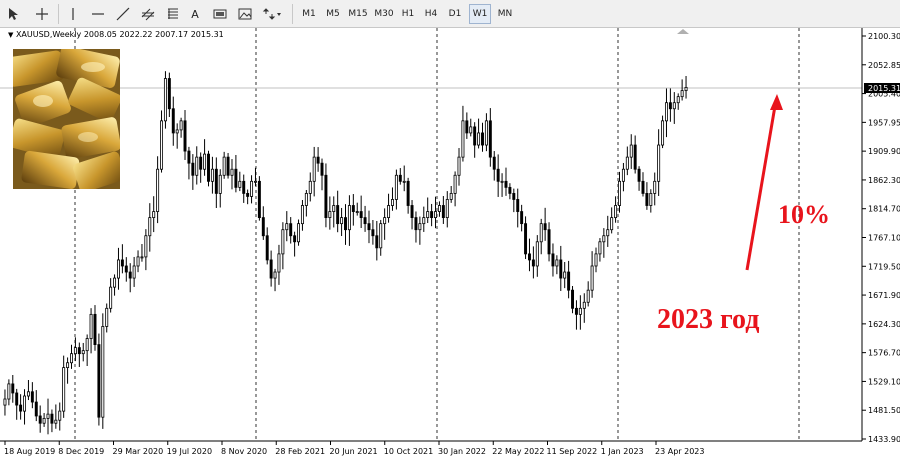 The height and width of the screenshot is (461, 900). Describe the element at coordinates (884, 65) in the screenshot. I see `price-tick-label: 2052.85` at that location.